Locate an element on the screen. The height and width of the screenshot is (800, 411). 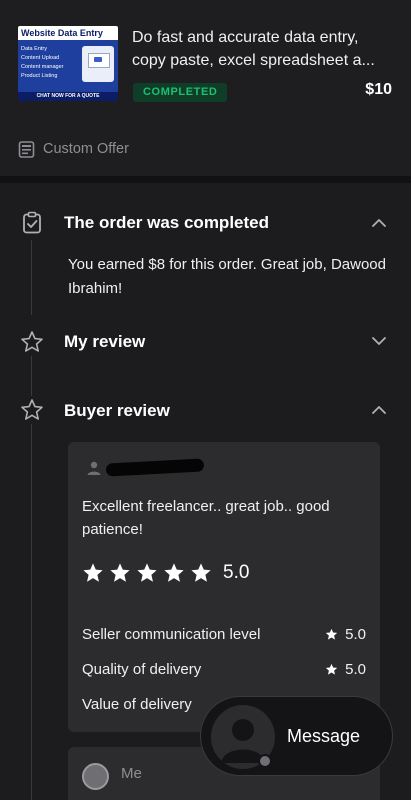
receipt-icon is located at coordinates (26, 149).